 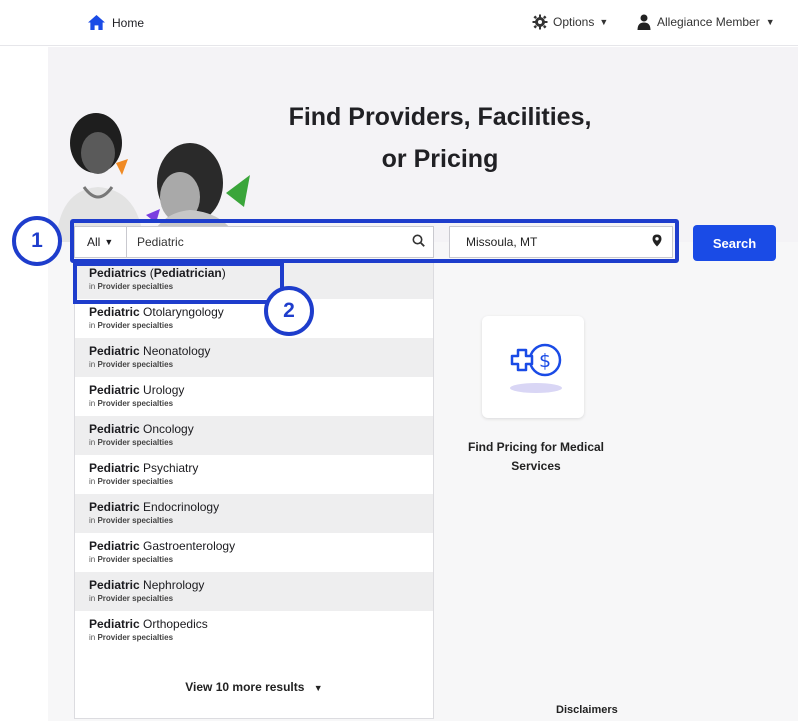 I want to click on search-button: Search, so click(x=734, y=243).